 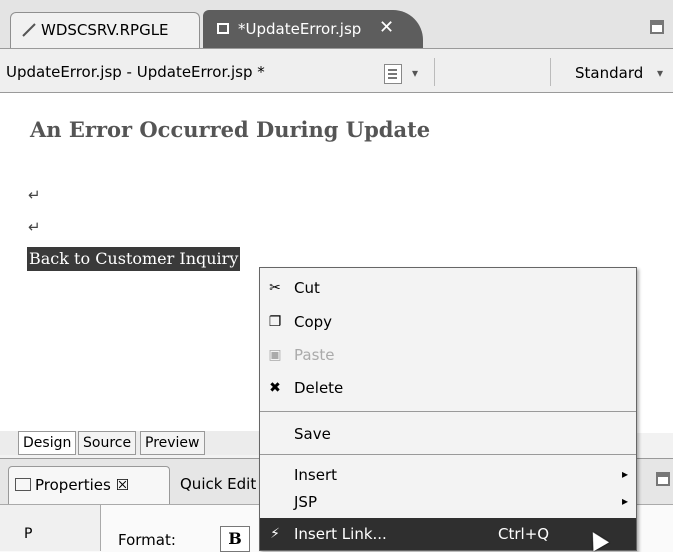 I want to click on menu-item-insert-link: ⚡ Insert Link... Ctrl+Q, so click(x=448, y=534).